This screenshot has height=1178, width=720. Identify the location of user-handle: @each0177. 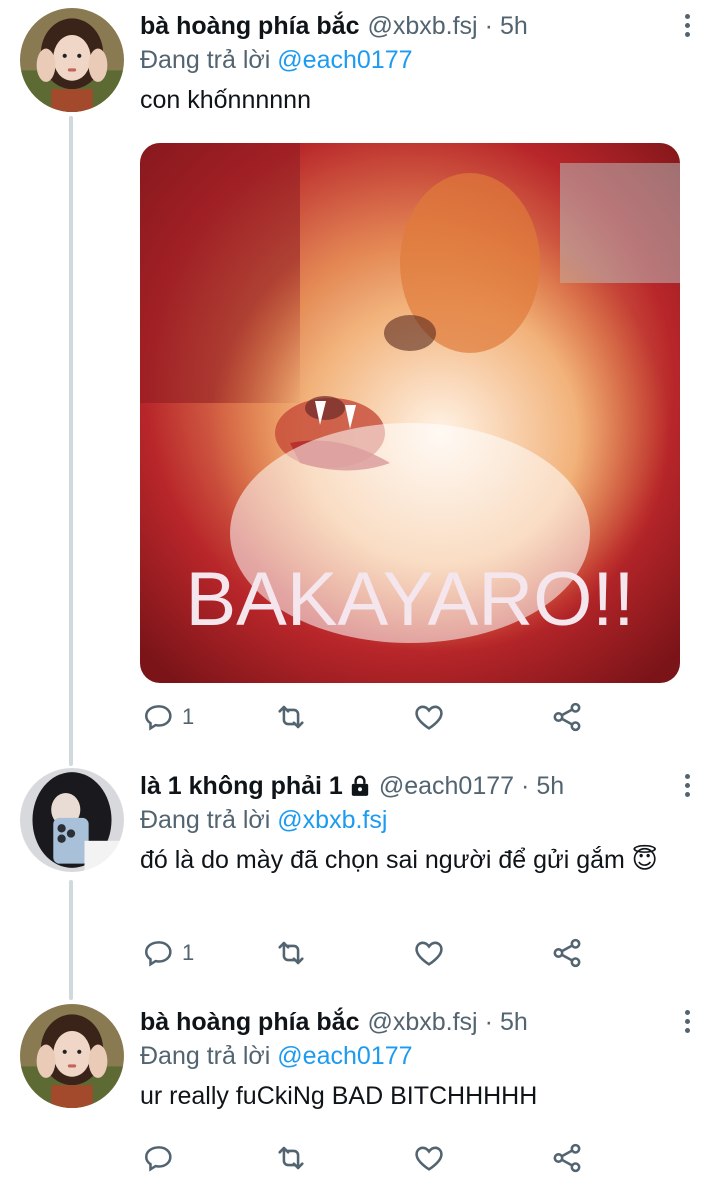
(446, 786).